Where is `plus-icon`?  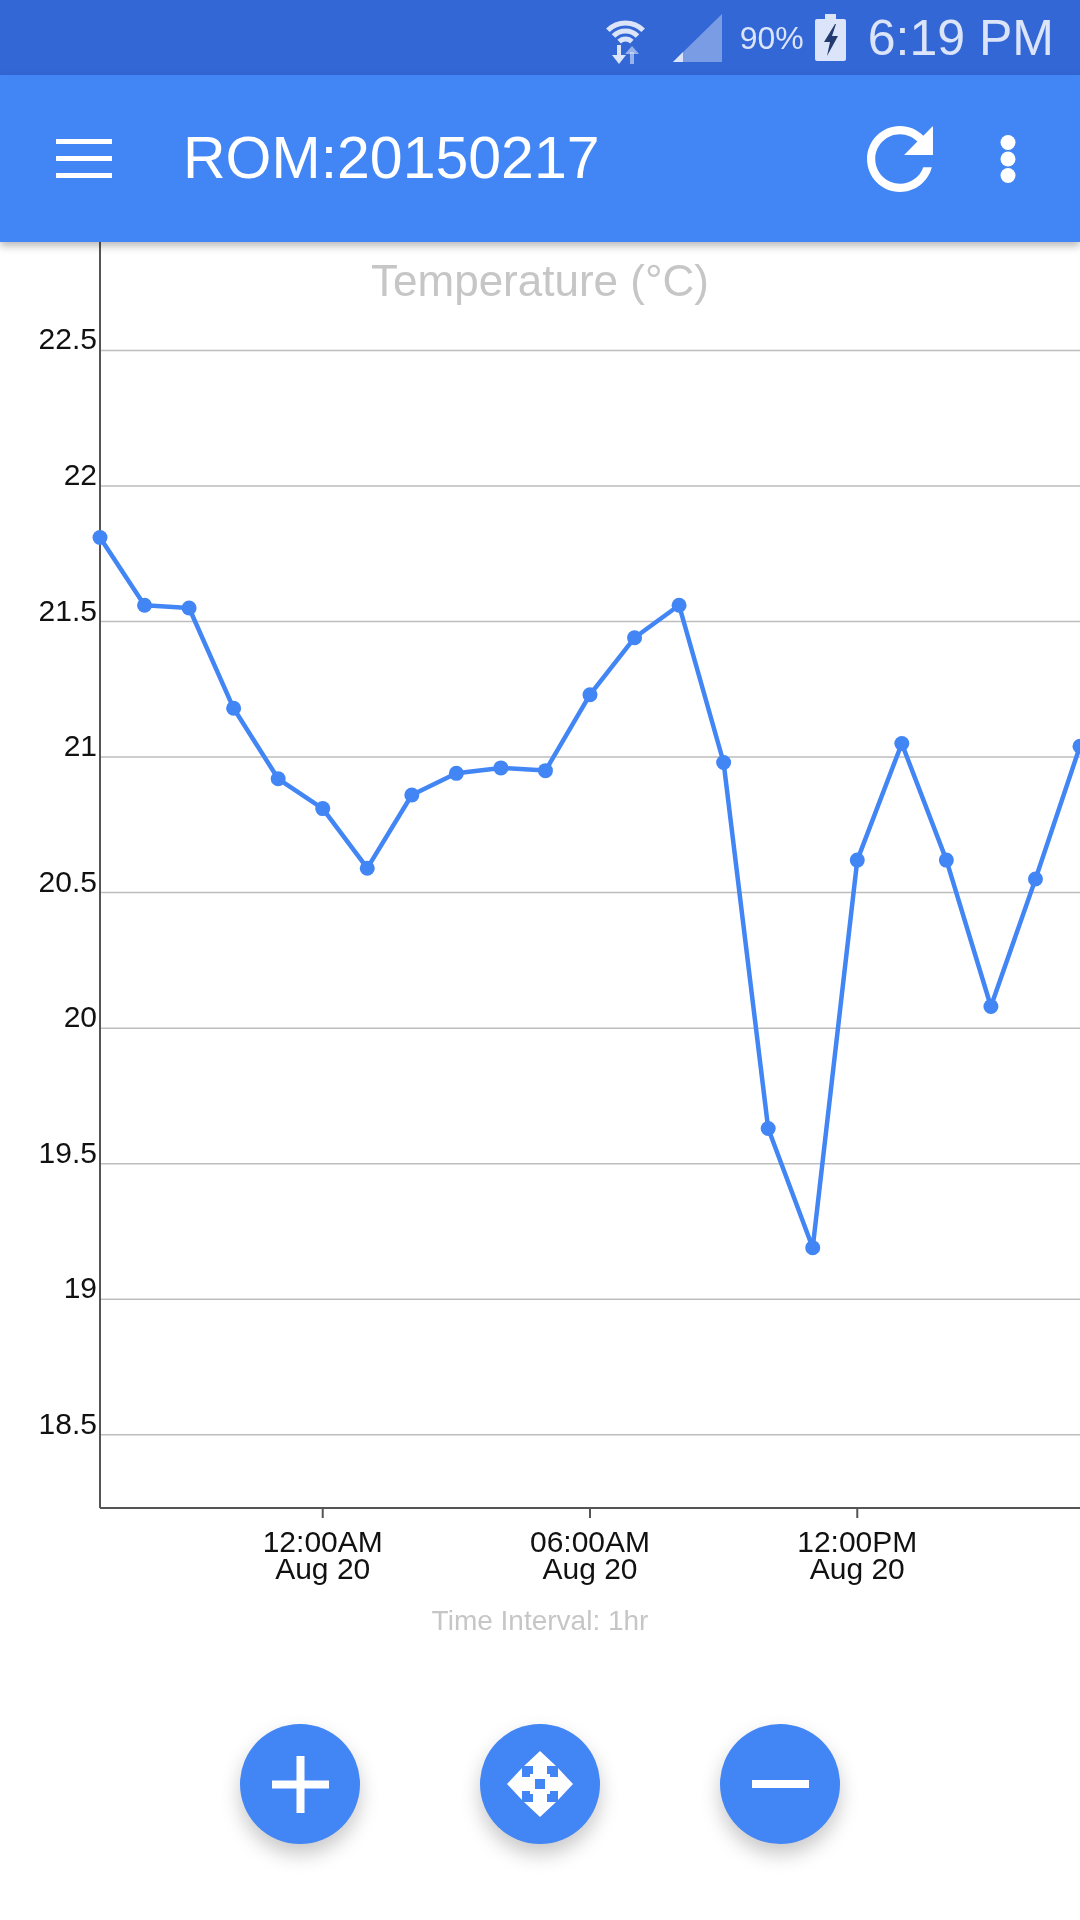 plus-icon is located at coordinates (300, 1784).